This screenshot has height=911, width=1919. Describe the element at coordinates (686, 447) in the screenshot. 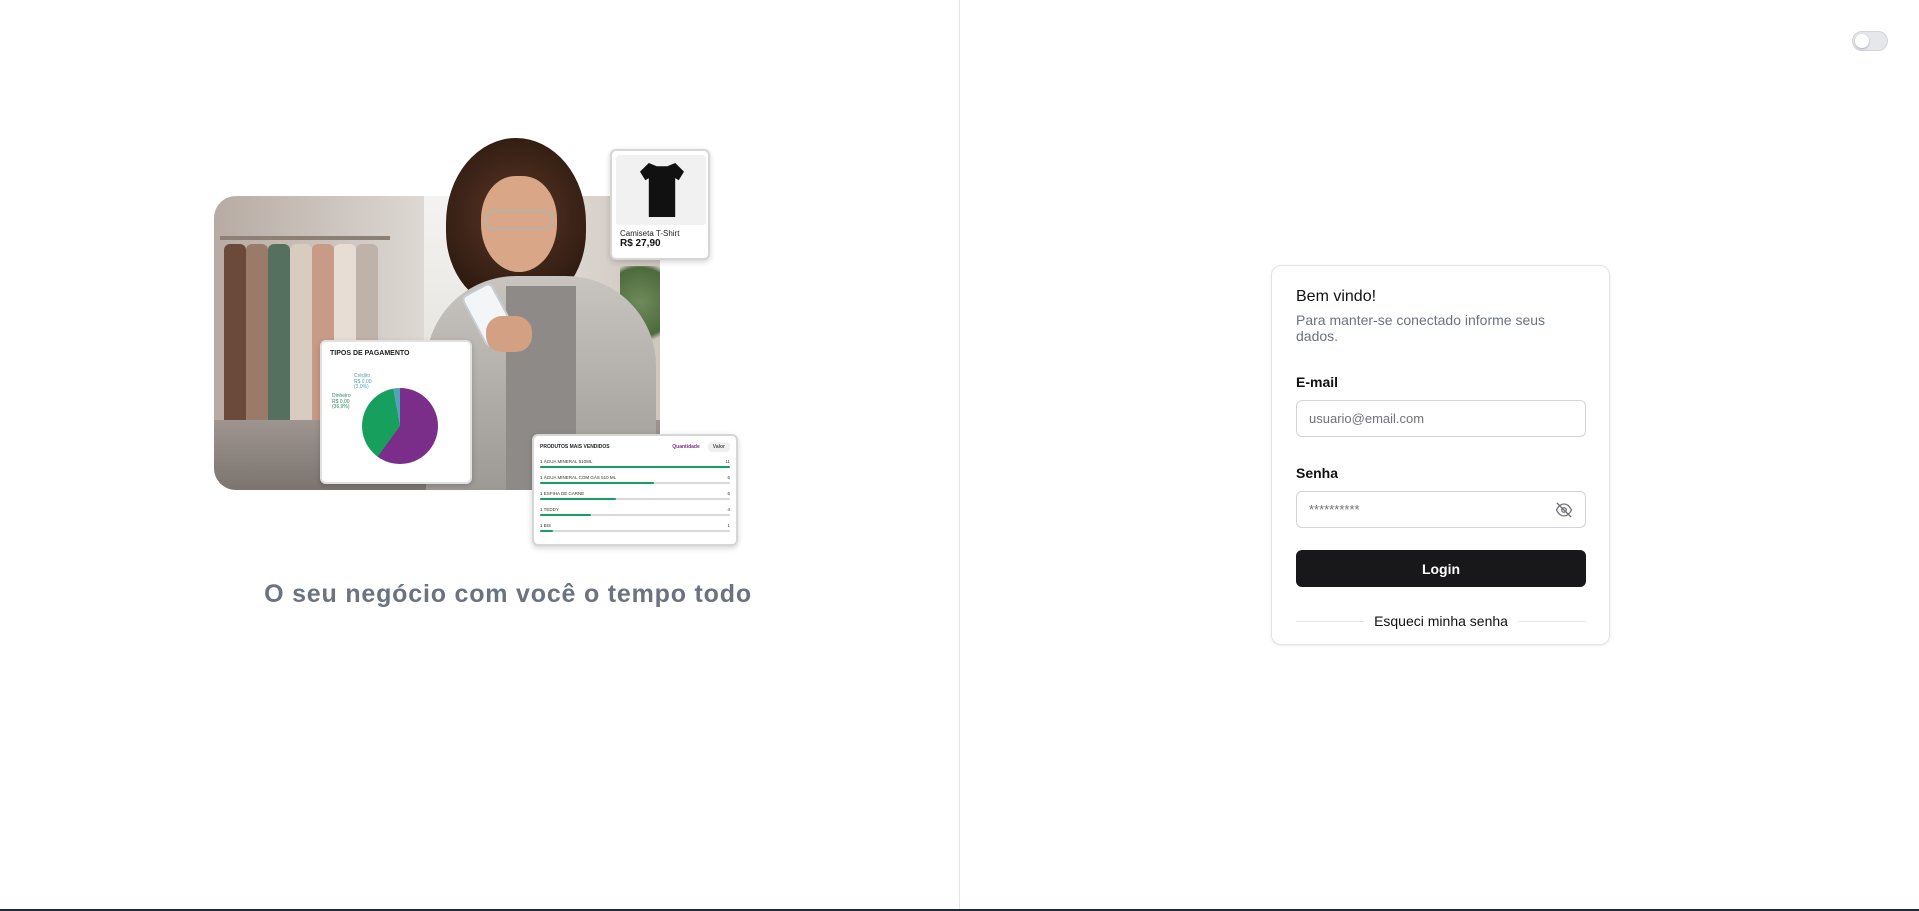

I see `tab-quantity: Quantidade` at that location.